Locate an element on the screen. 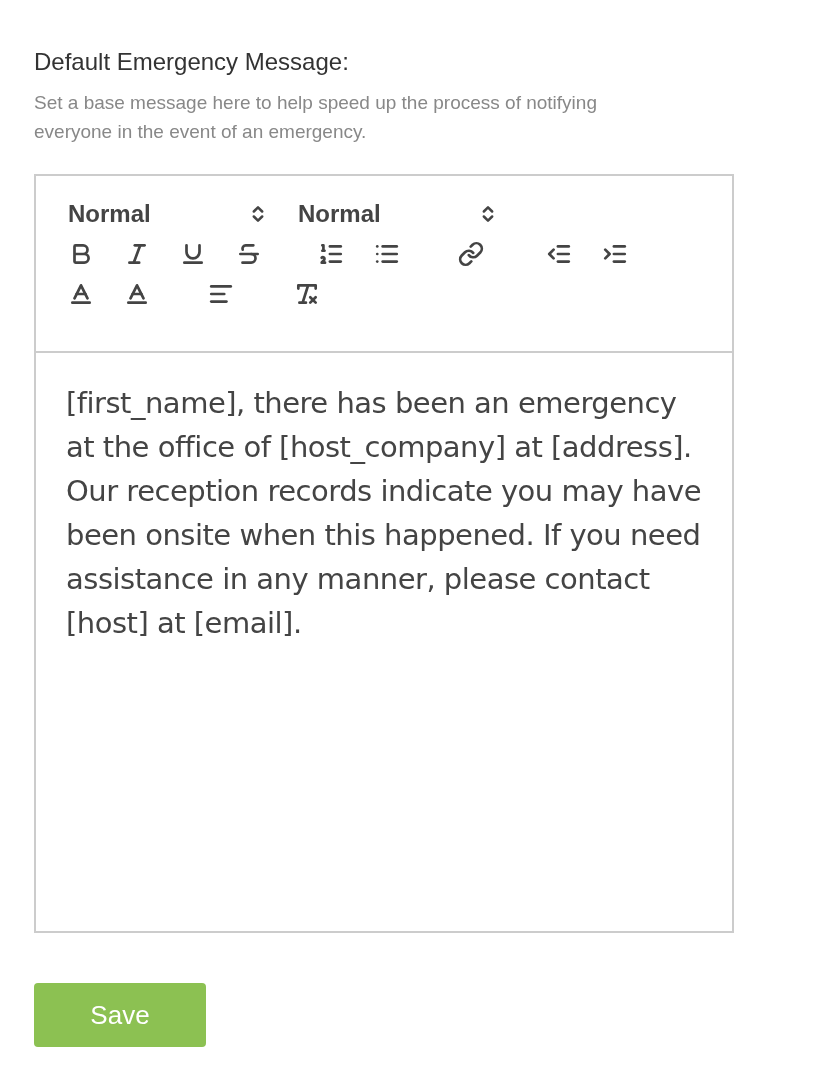  field-label: Default Emergency Message: is located at coordinates (192, 62).